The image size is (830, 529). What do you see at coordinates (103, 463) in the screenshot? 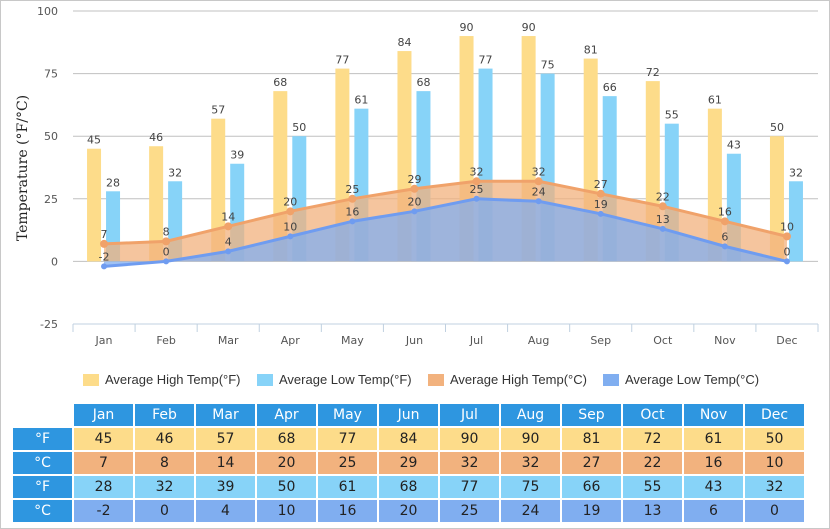
I see `table-cell: 7` at bounding box center [103, 463].